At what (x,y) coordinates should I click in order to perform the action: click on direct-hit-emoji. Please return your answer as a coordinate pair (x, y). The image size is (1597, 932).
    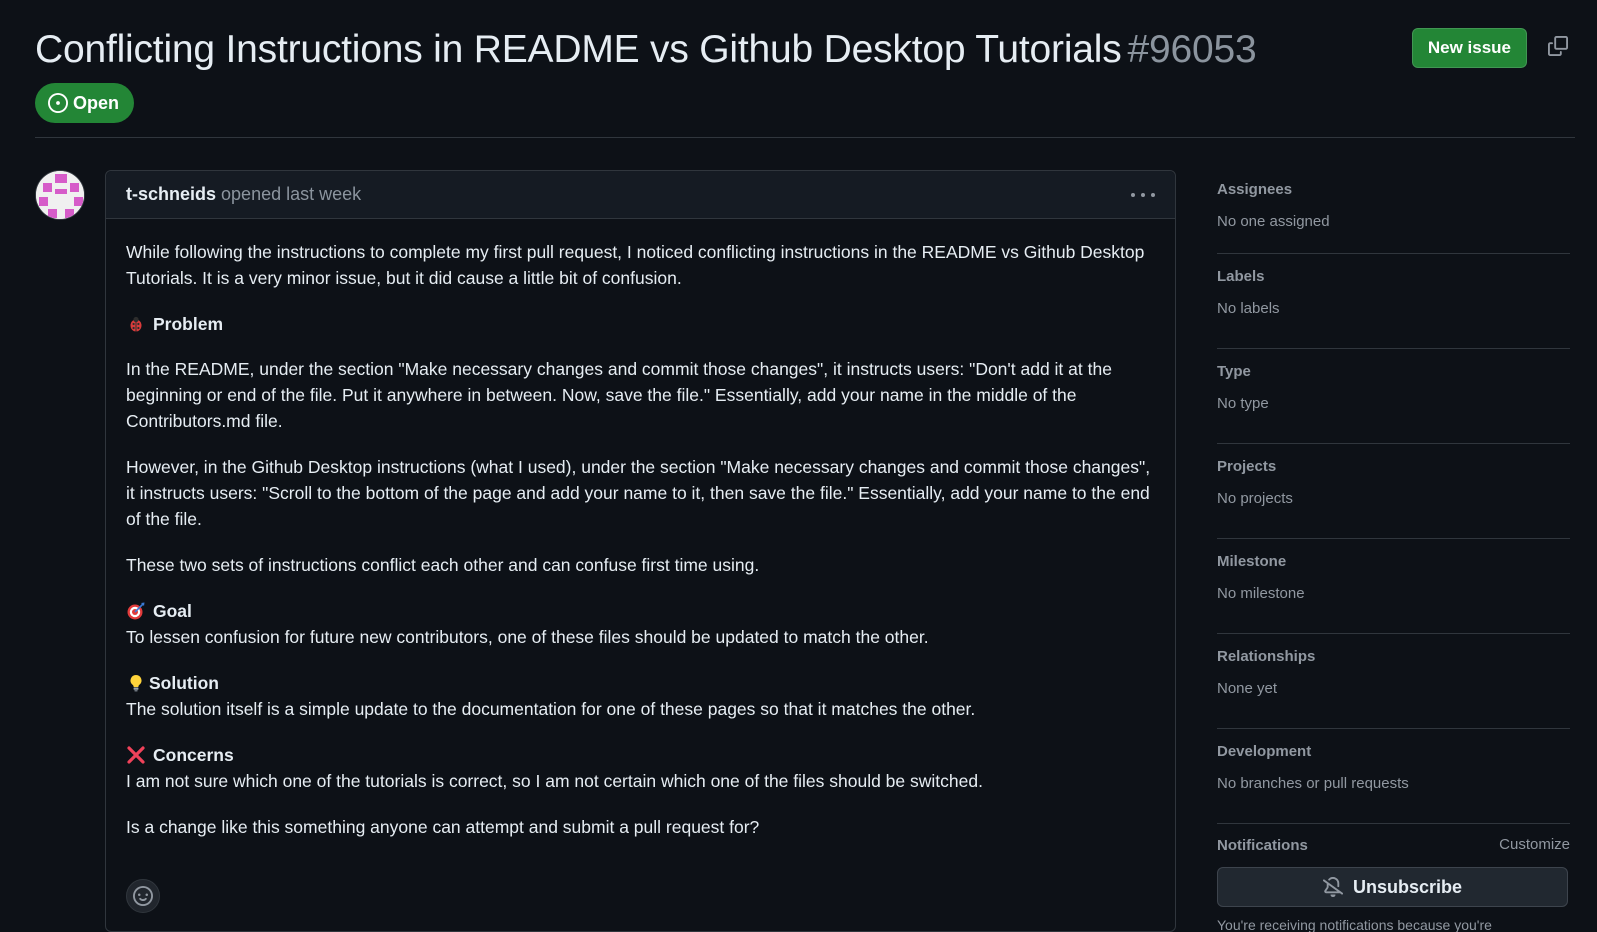
    Looking at the image, I should click on (136, 611).